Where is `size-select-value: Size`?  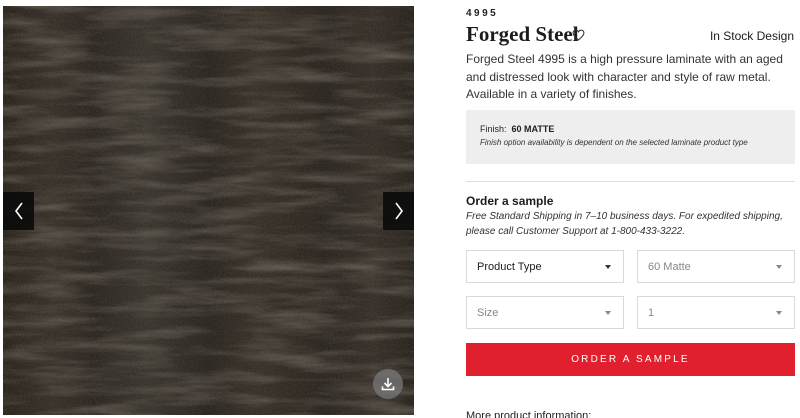 size-select-value: Size is located at coordinates (488, 312).